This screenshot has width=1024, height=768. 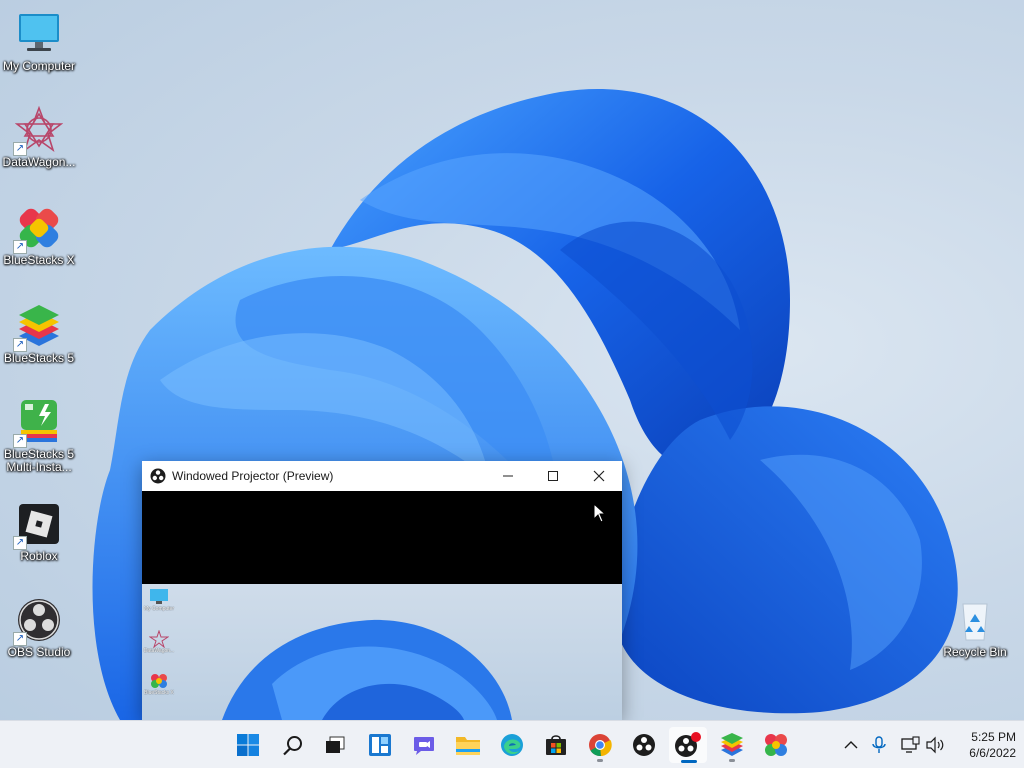 I want to click on datawagon-icon: ↗, so click(x=38, y=130).